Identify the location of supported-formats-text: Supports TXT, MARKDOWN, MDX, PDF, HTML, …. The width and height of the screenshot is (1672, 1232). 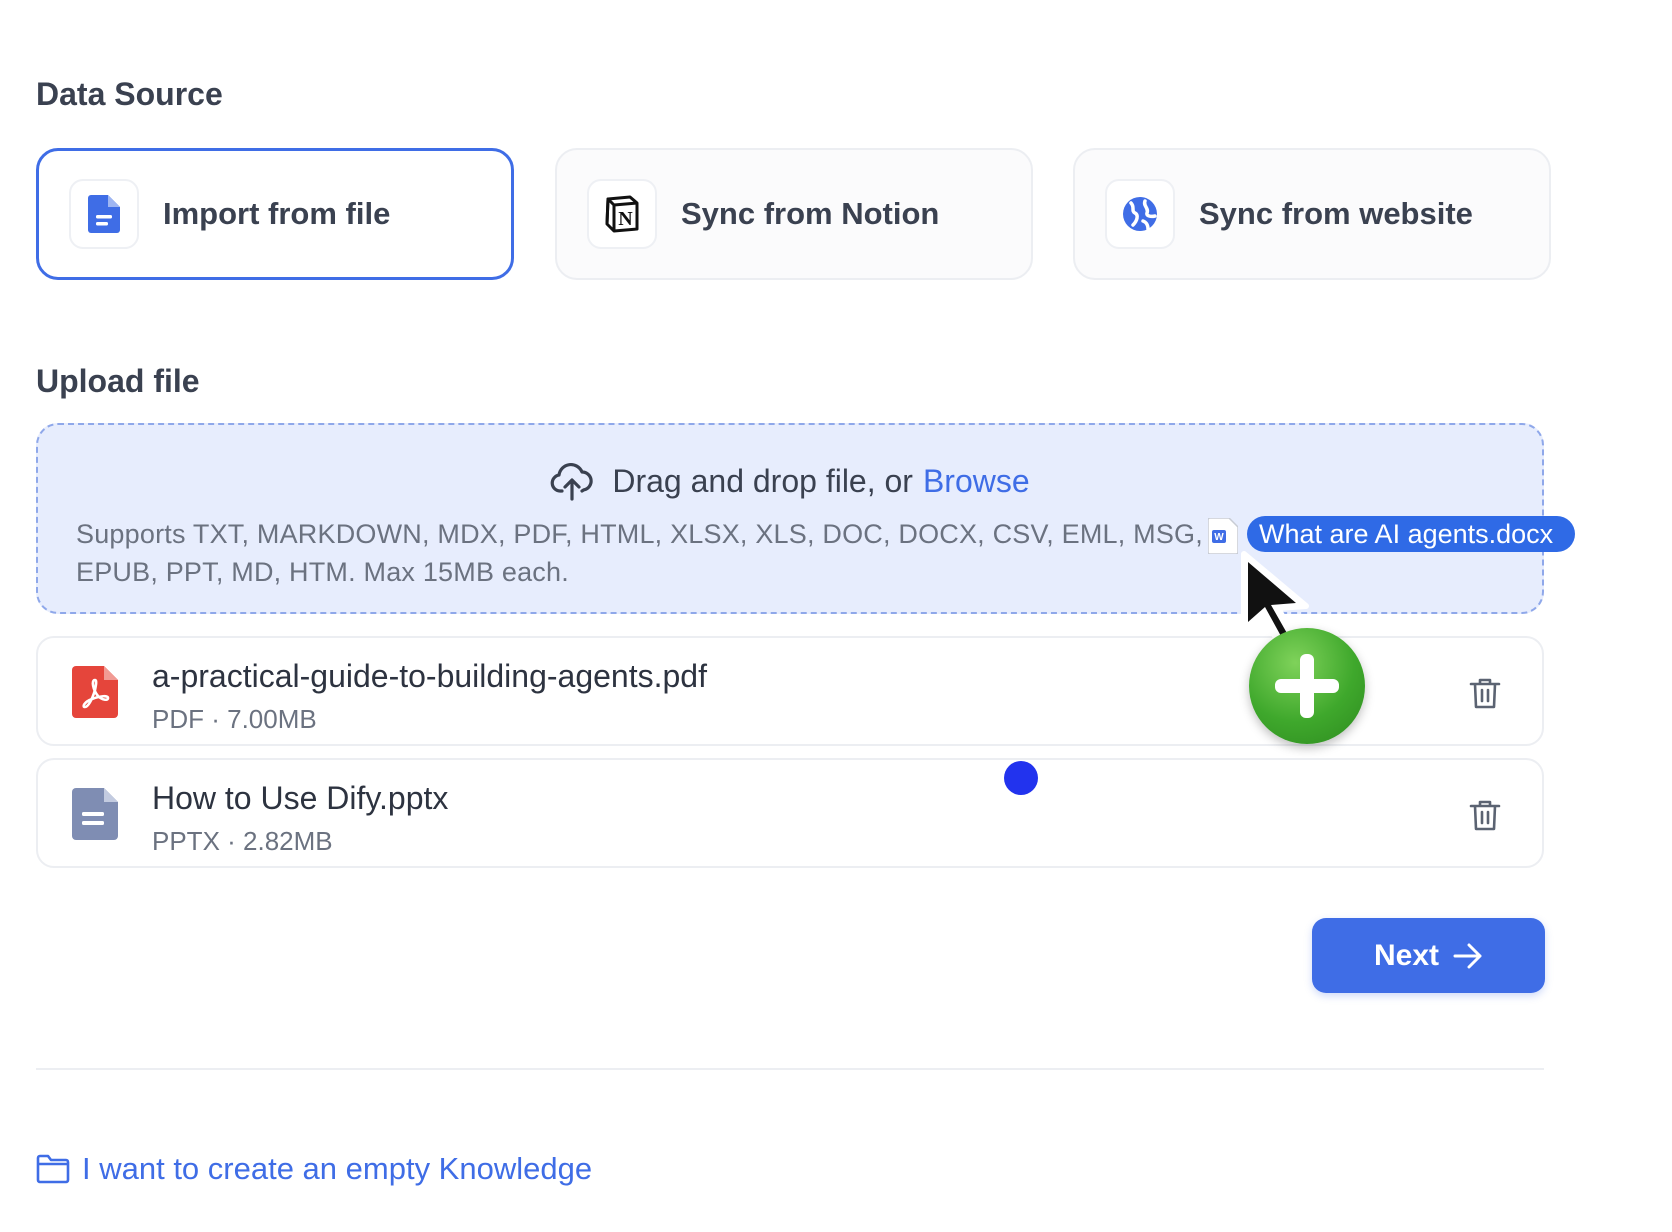
(639, 553).